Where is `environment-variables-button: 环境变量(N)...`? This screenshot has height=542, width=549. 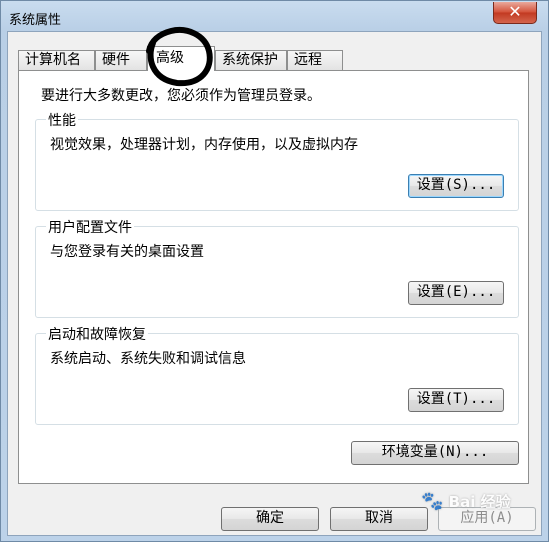
environment-variables-button: 环境变量(N)... is located at coordinates (435, 453).